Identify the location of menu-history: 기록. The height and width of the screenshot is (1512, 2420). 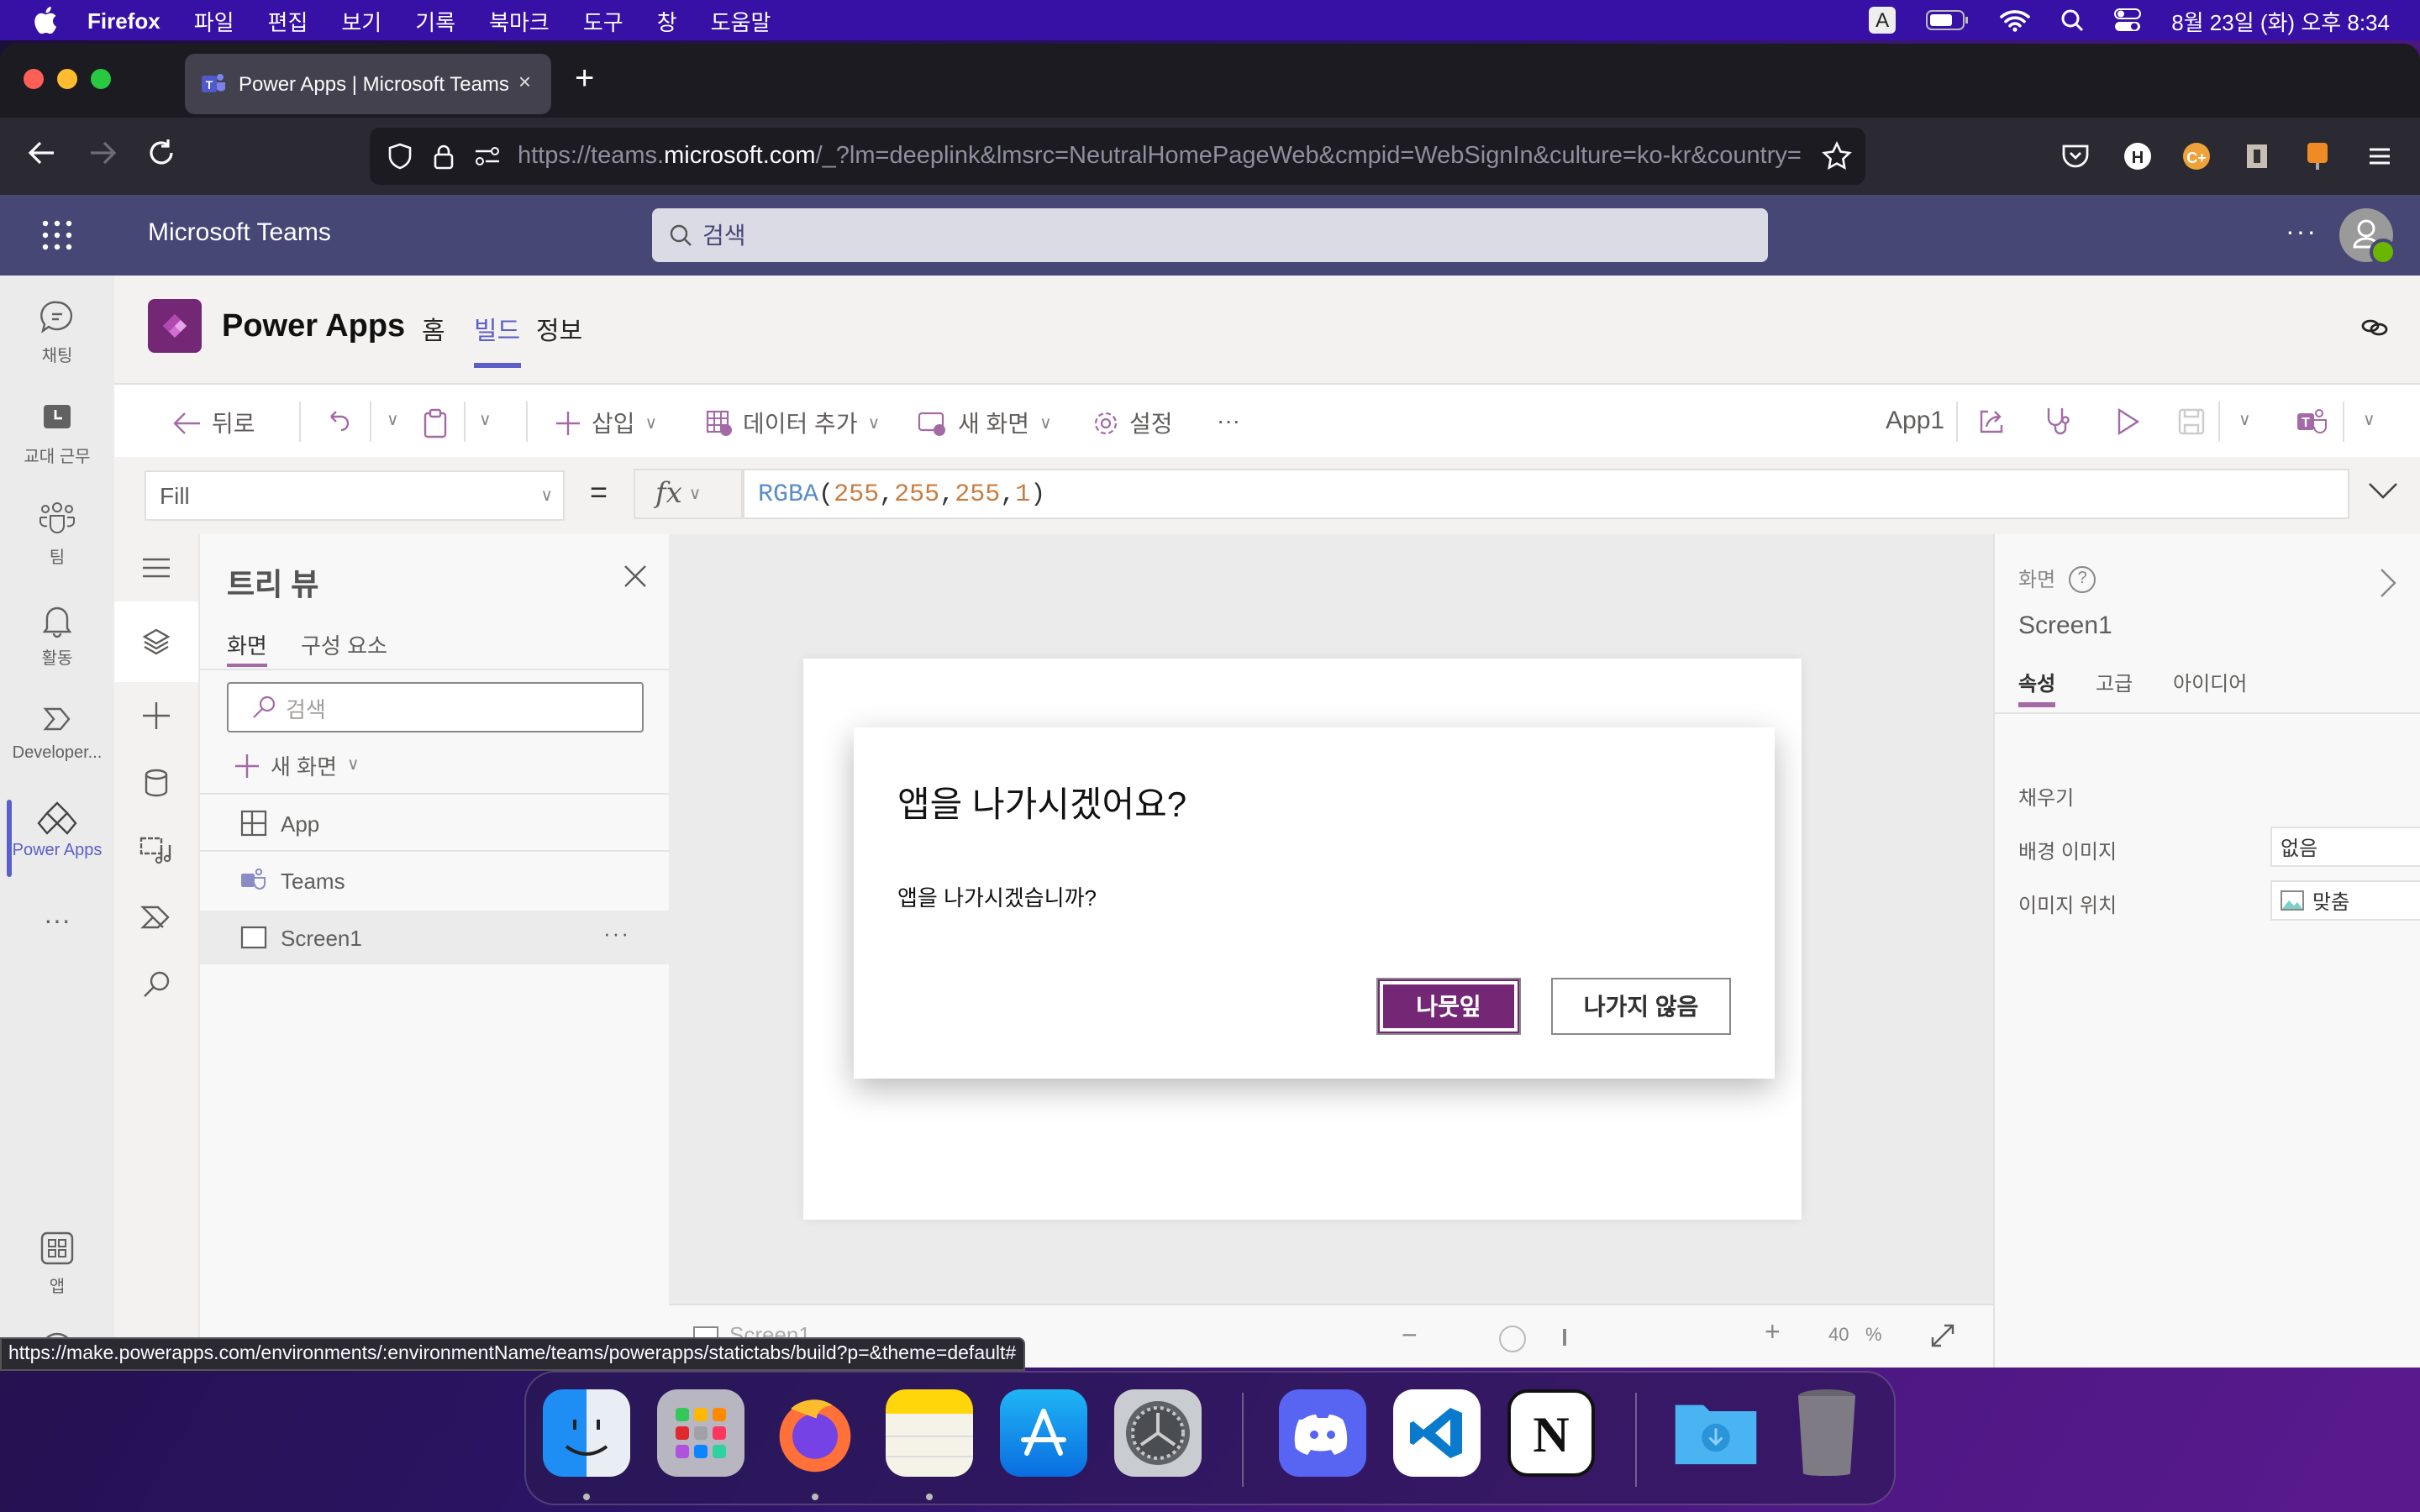
(435, 20).